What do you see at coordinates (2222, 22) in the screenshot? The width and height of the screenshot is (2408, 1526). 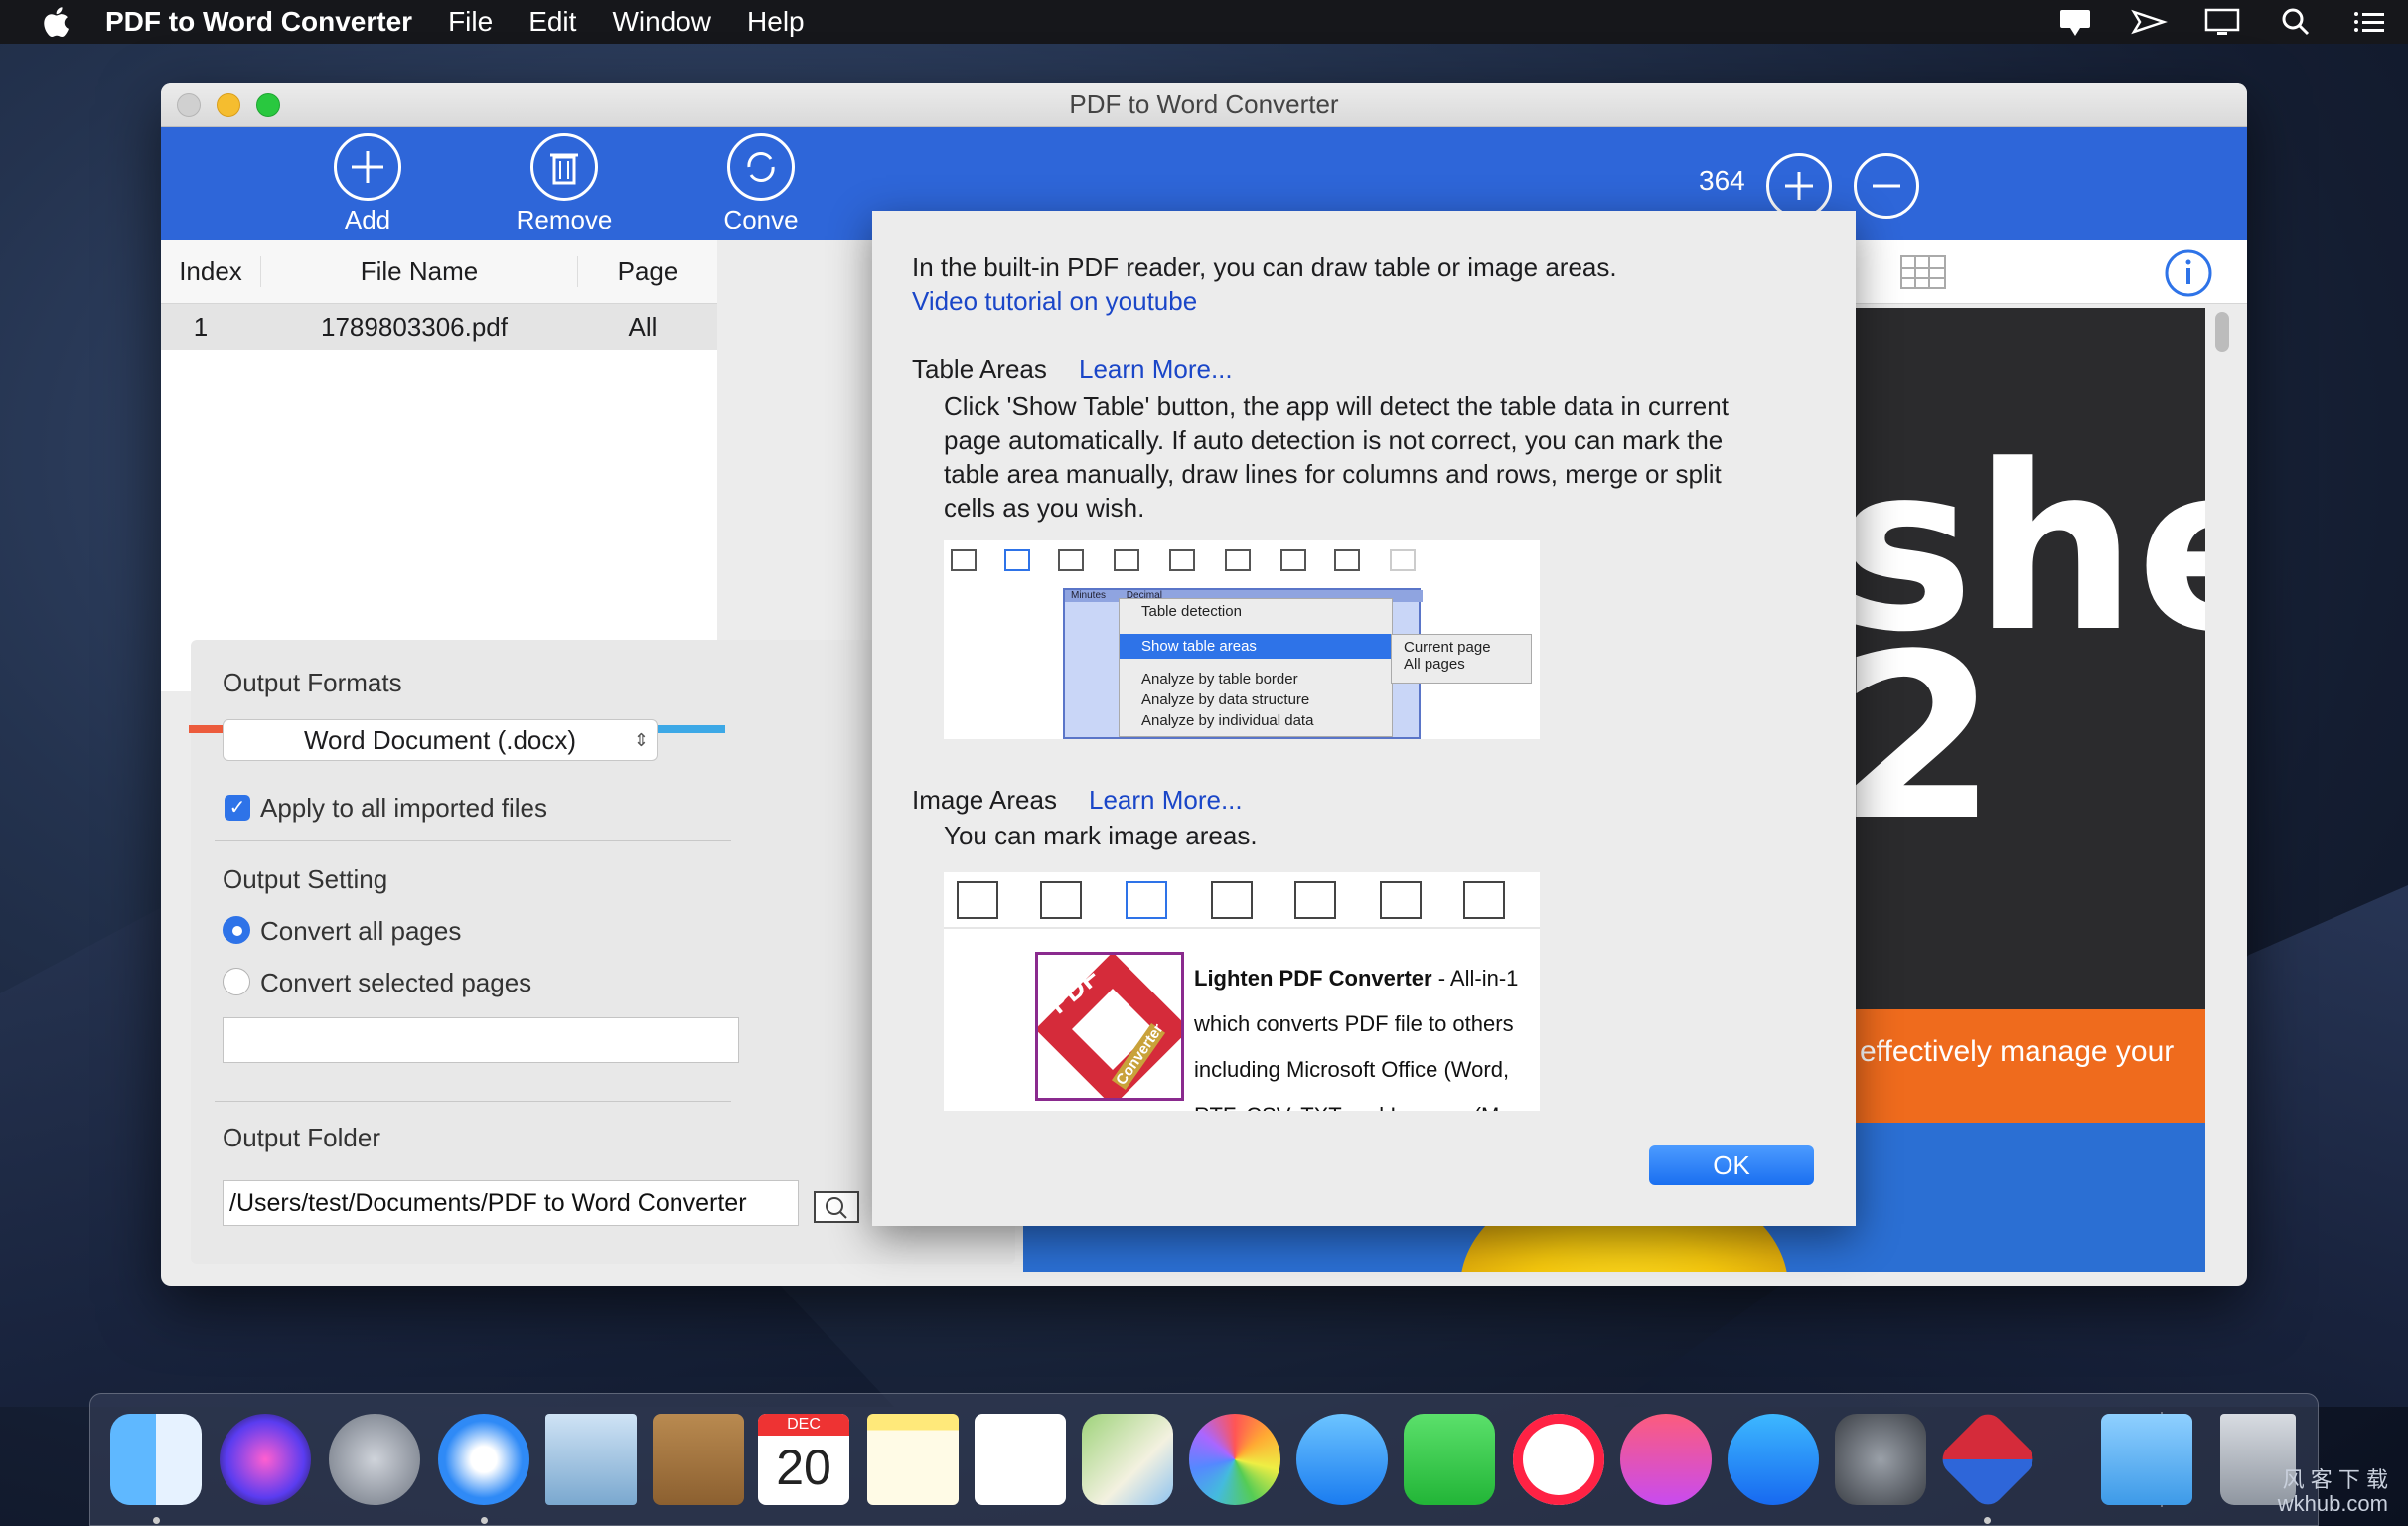 I see `display-icon` at bounding box center [2222, 22].